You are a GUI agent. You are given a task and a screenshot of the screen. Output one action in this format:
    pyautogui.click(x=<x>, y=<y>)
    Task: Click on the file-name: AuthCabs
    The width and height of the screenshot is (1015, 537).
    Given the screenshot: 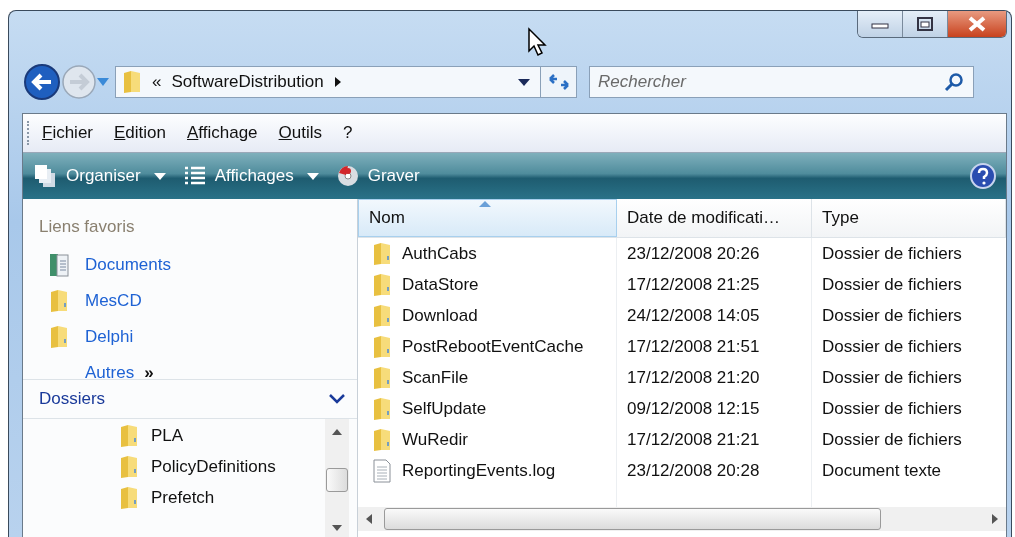 What is the action you would take?
    pyautogui.click(x=439, y=253)
    